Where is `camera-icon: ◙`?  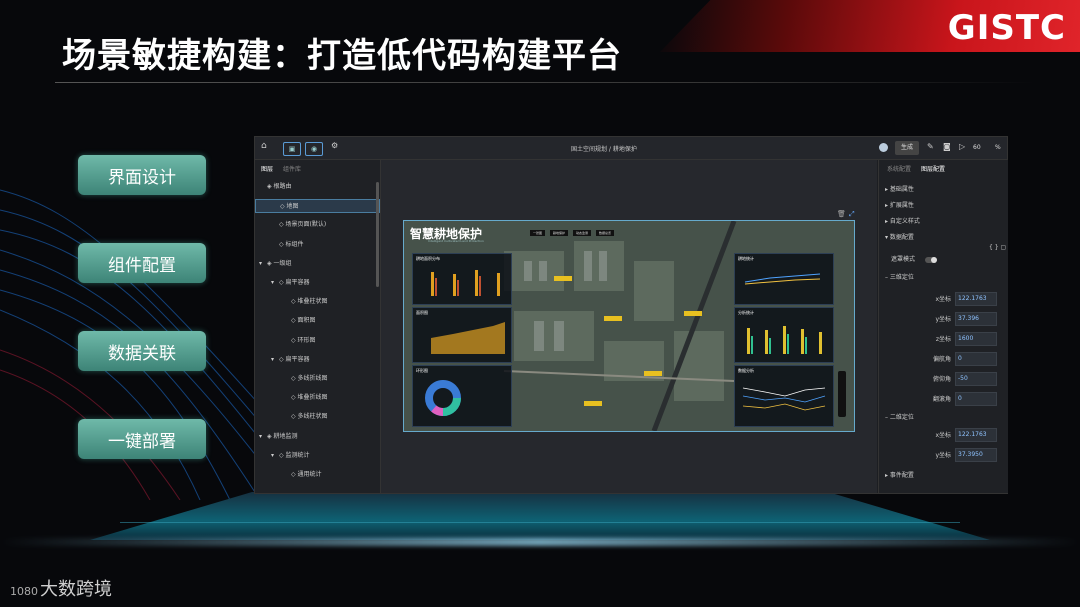 camera-icon: ◙ is located at coordinates (947, 146).